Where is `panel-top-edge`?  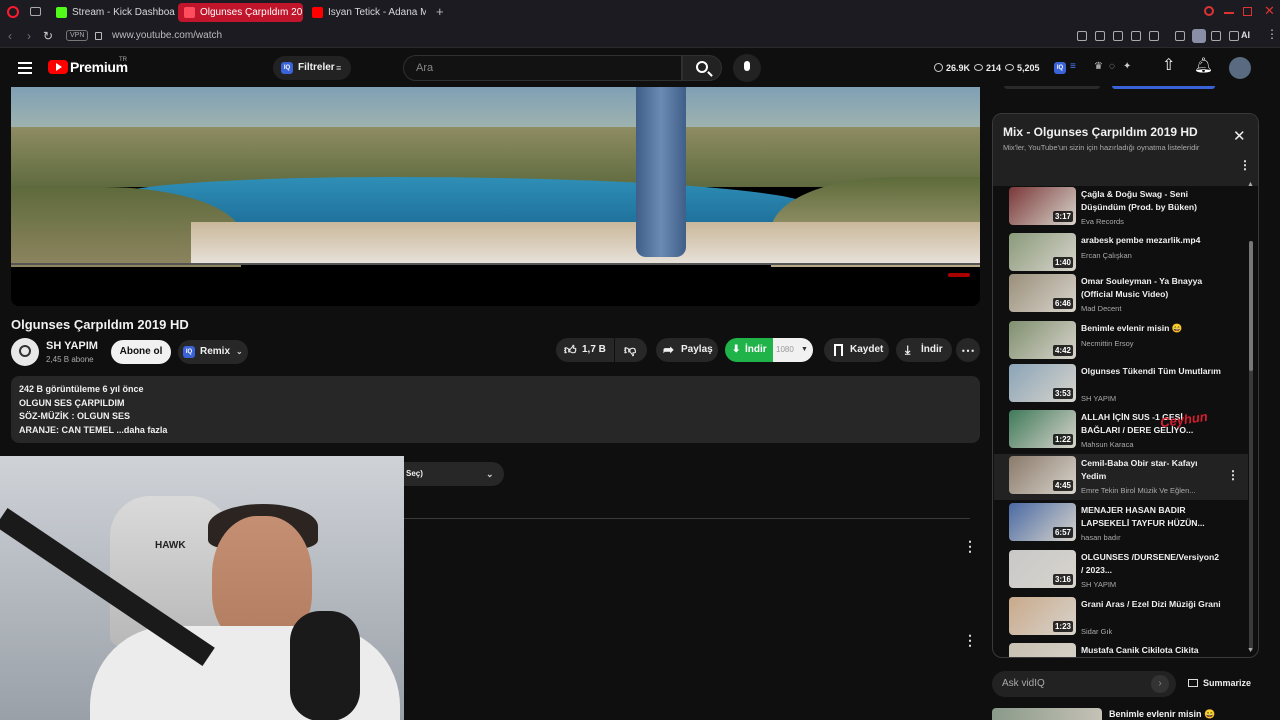
panel-top-edge is located at coordinates (1052, 87).